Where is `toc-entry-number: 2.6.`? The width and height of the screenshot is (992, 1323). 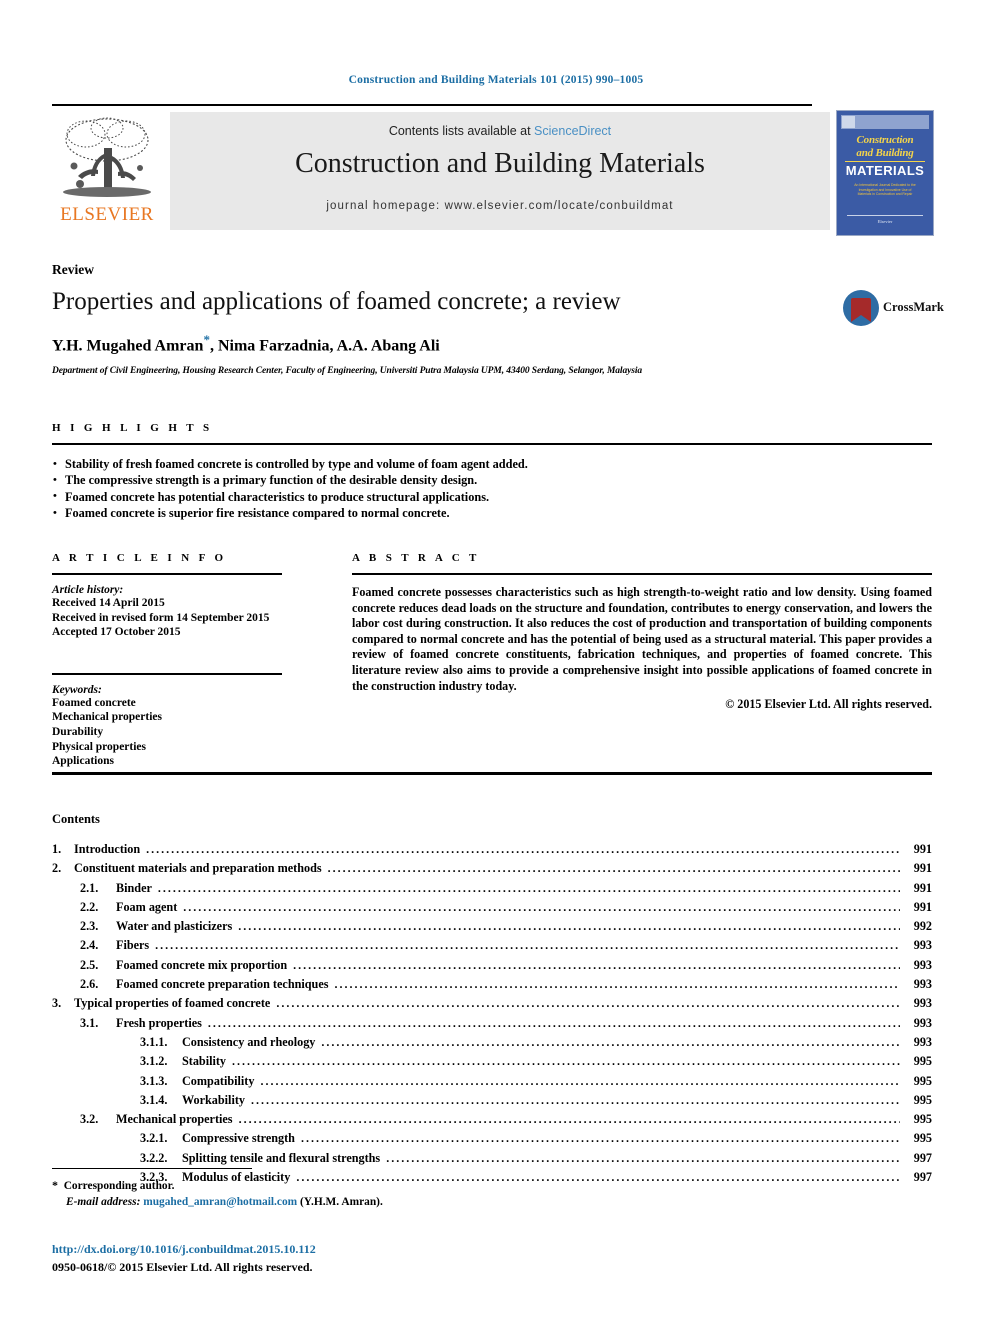 toc-entry-number: 2.6. is located at coordinates (89, 984).